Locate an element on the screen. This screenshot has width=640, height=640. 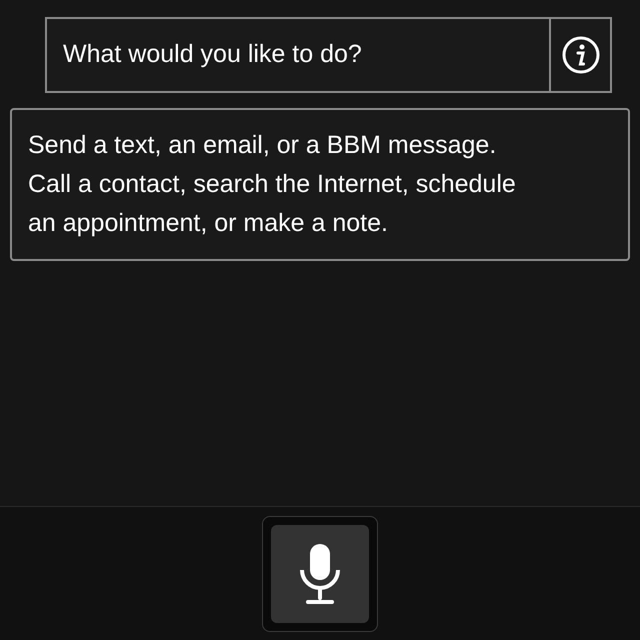
info-icon is located at coordinates (580, 55).